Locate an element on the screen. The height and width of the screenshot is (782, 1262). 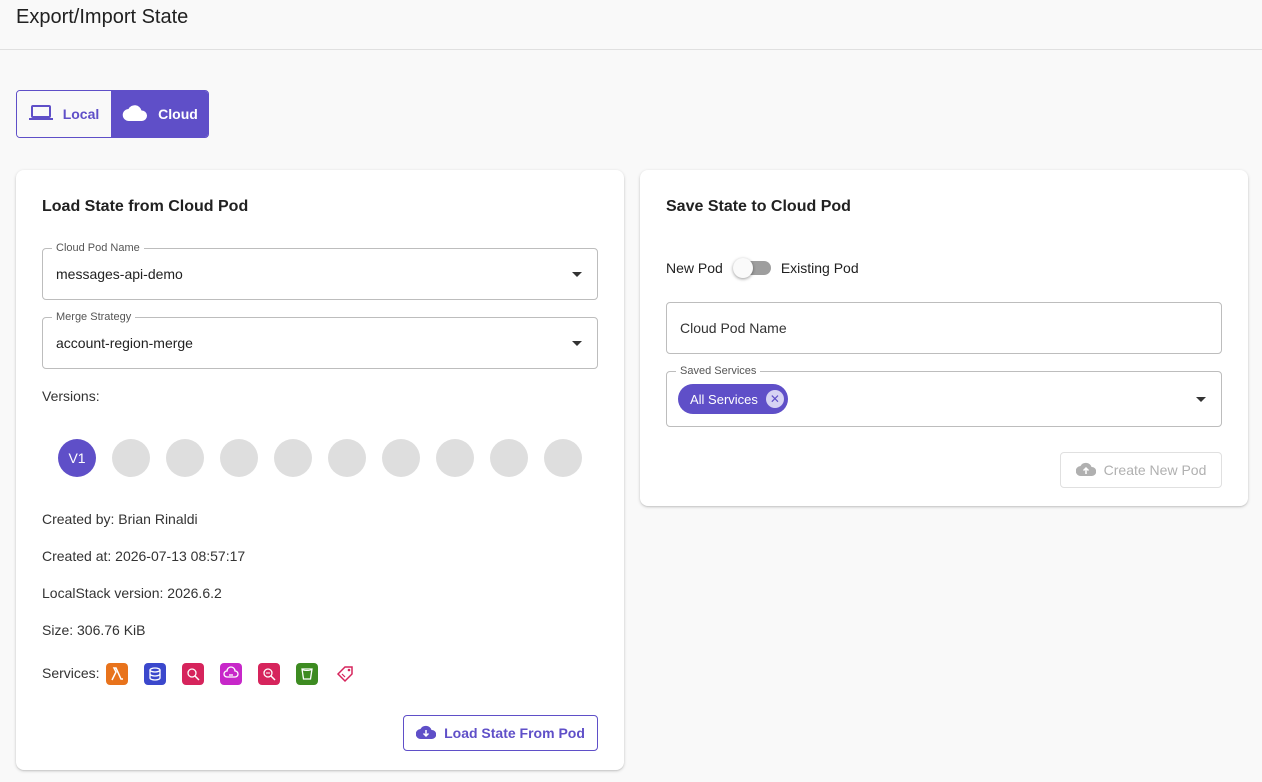
eventbridge-icon is located at coordinates (231, 674).